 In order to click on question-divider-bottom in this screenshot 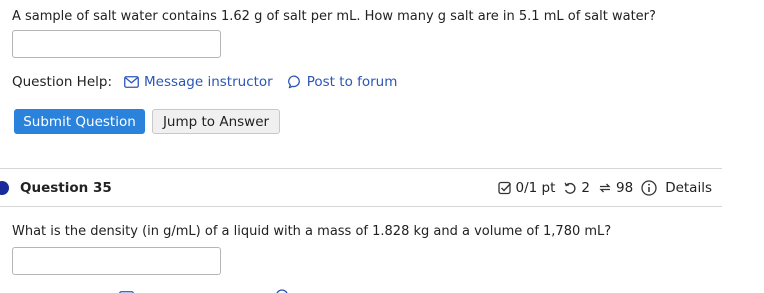, I will do `click(361, 206)`.